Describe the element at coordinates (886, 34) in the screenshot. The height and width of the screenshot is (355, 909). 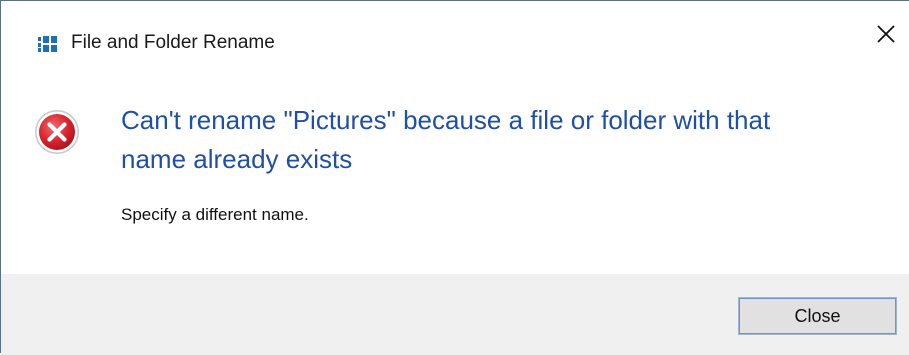
I see `close-icon` at that location.